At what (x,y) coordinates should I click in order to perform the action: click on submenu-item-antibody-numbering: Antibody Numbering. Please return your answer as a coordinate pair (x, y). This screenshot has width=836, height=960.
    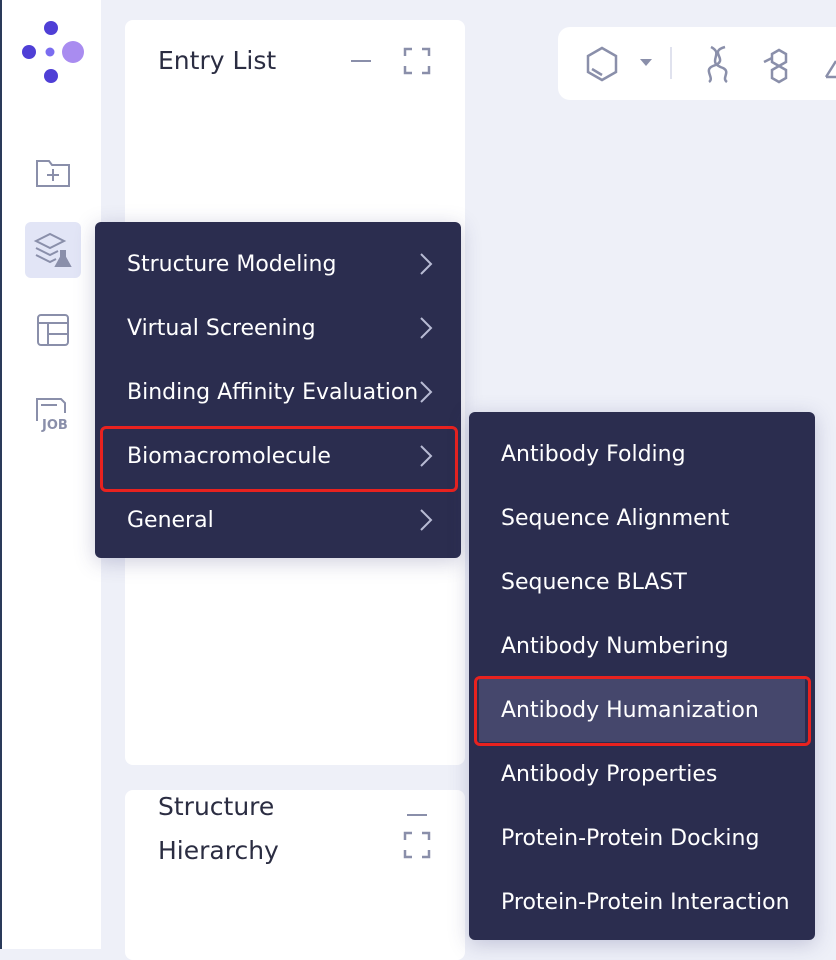
    Looking at the image, I should click on (642, 646).